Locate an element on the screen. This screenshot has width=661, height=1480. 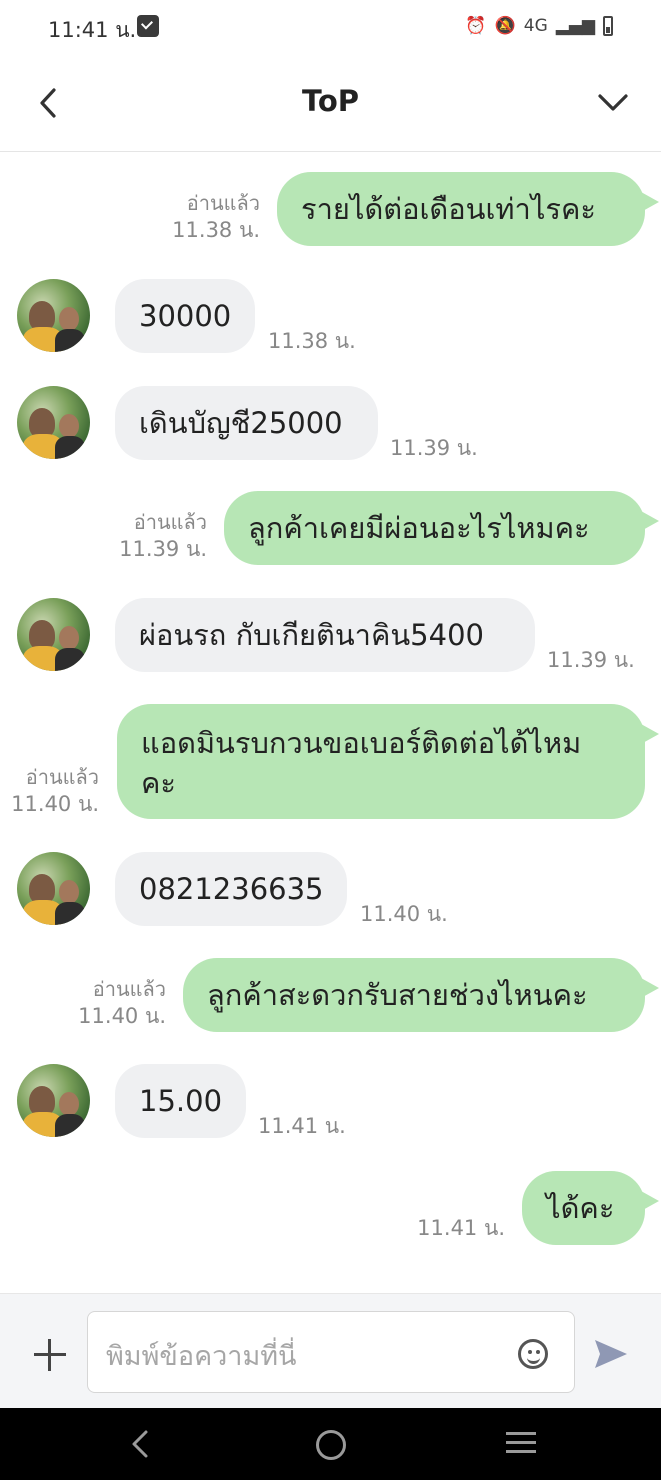
incoming-bubble: 30000 is located at coordinates (185, 316).